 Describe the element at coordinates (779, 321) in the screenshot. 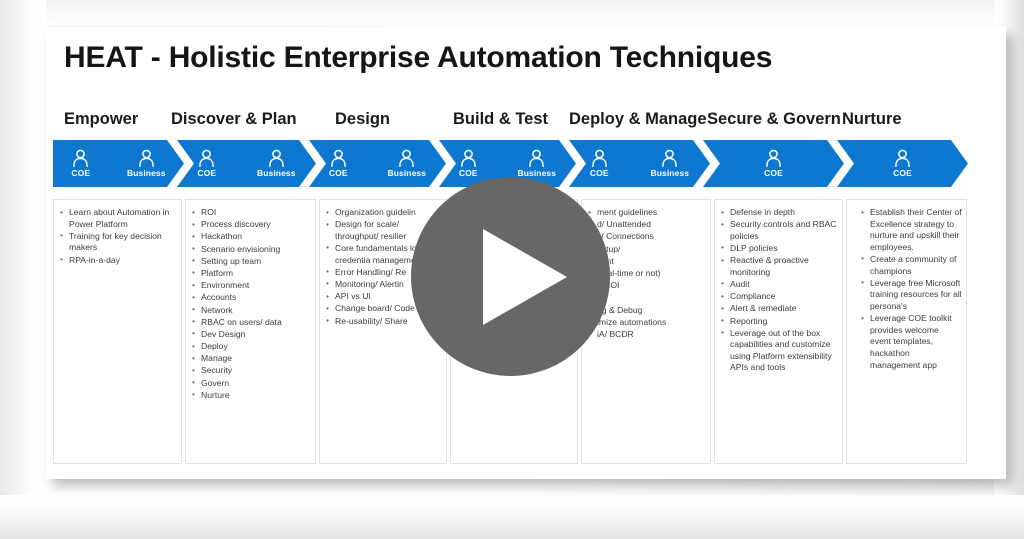

I see `bullet-item: Reporting` at that location.